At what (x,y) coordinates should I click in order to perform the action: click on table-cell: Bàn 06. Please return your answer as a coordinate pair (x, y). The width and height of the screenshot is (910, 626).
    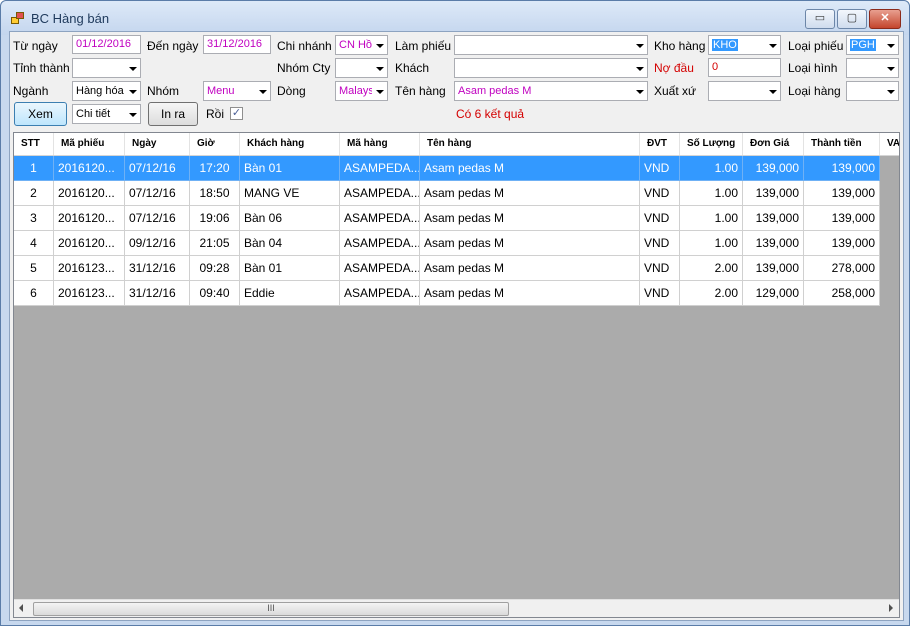
    Looking at the image, I should click on (290, 218).